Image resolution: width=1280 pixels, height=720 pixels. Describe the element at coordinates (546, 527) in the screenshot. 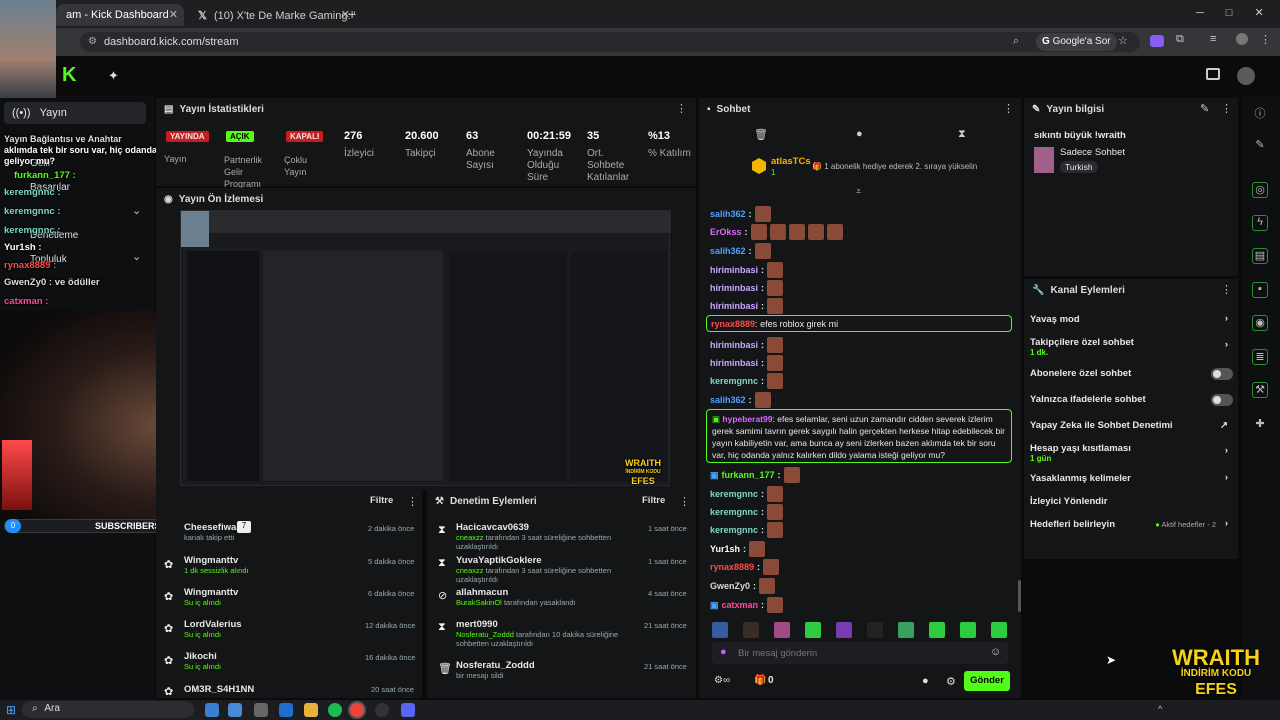

I see `moderation-user: Hacicavcav0639` at that location.